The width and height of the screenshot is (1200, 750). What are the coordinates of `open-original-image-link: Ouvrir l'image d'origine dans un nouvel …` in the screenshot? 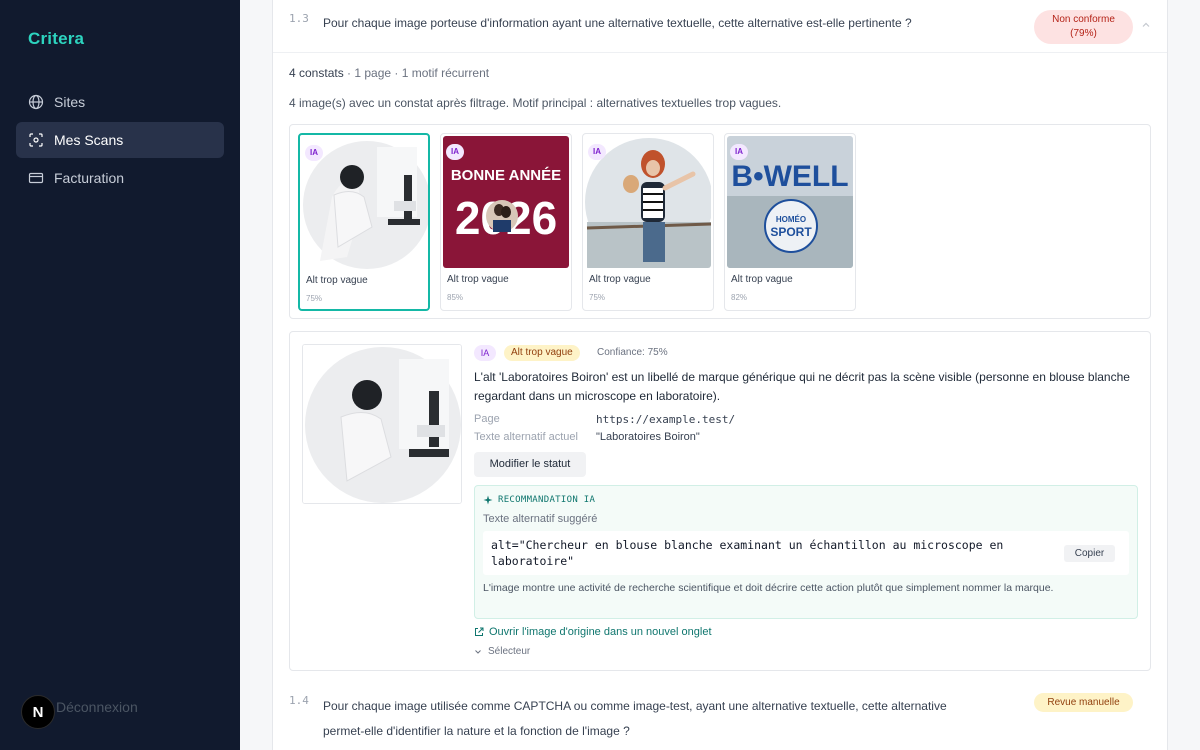 It's located at (593, 632).